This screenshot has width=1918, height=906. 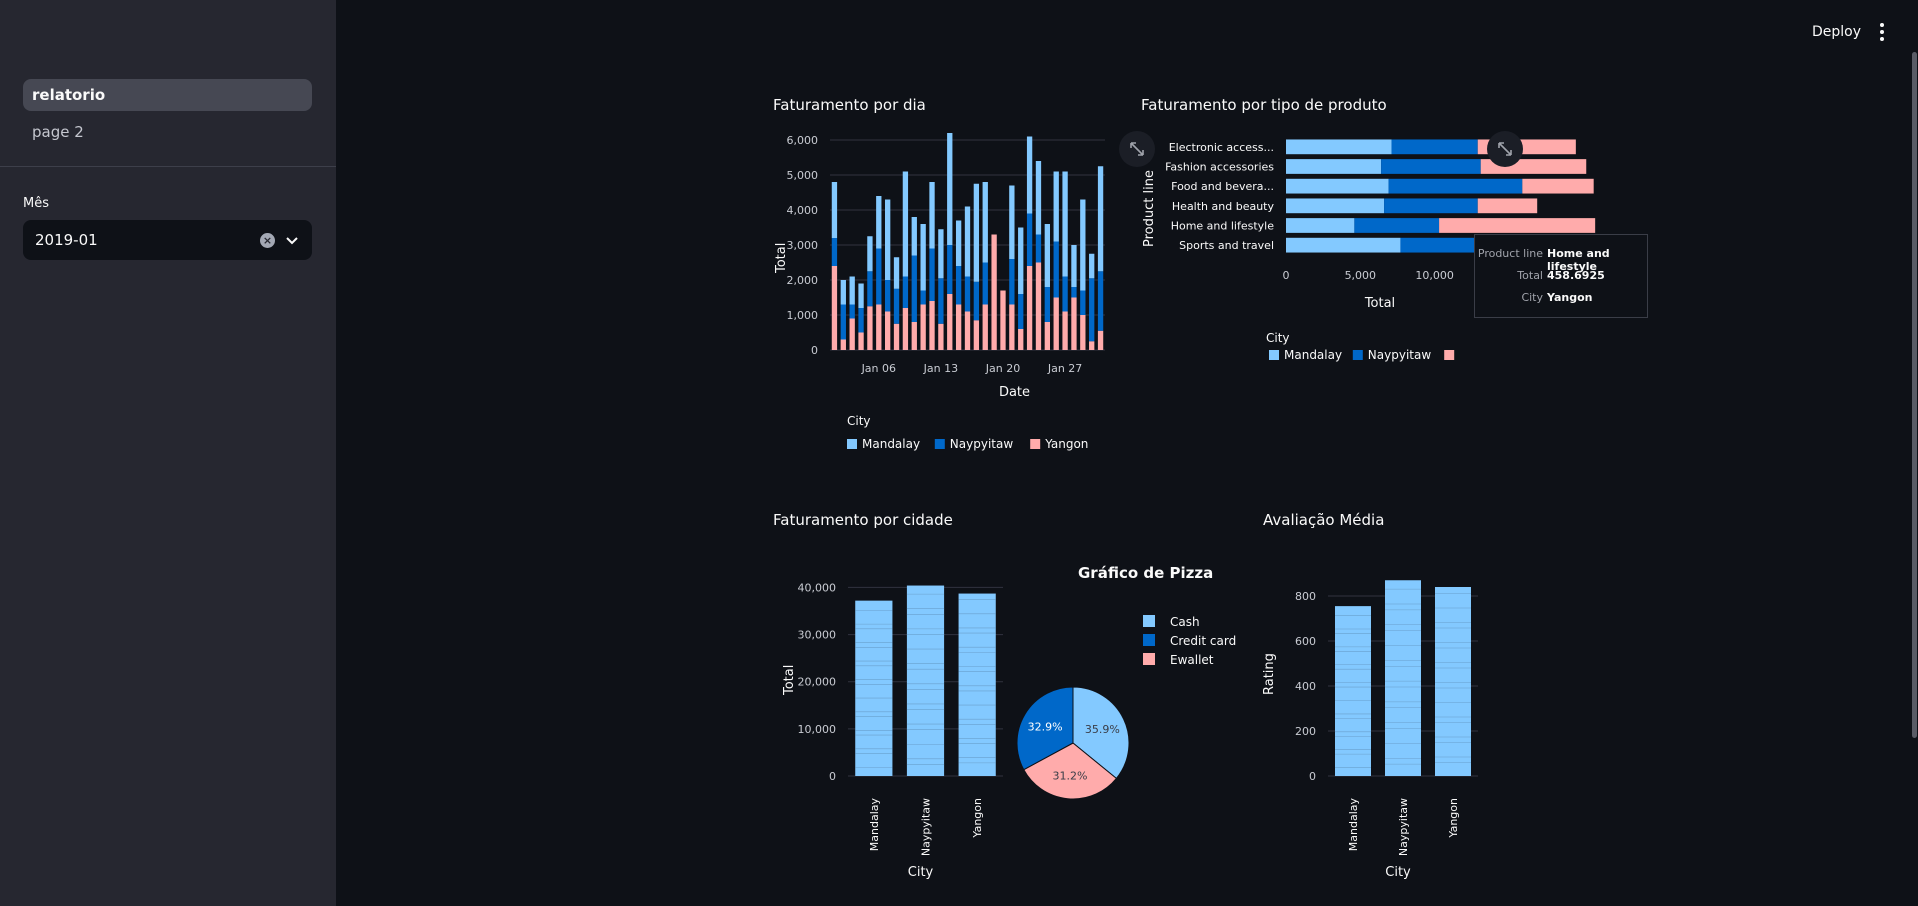 What do you see at coordinates (1530, 275) in the screenshot?
I see `tooltip-key: Total` at bounding box center [1530, 275].